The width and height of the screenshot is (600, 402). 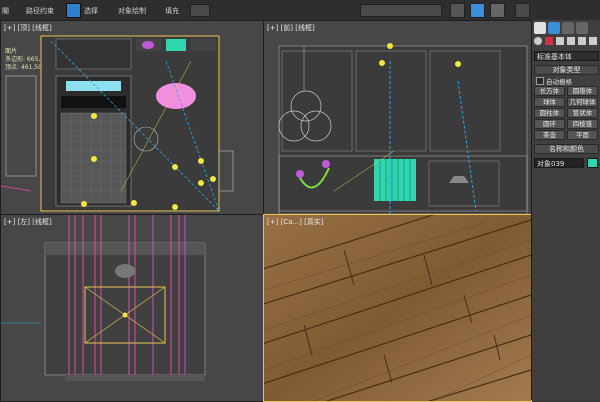 What do you see at coordinates (566, 70) in the screenshot?
I see `object-type-rollout: 对象类型` at bounding box center [566, 70].